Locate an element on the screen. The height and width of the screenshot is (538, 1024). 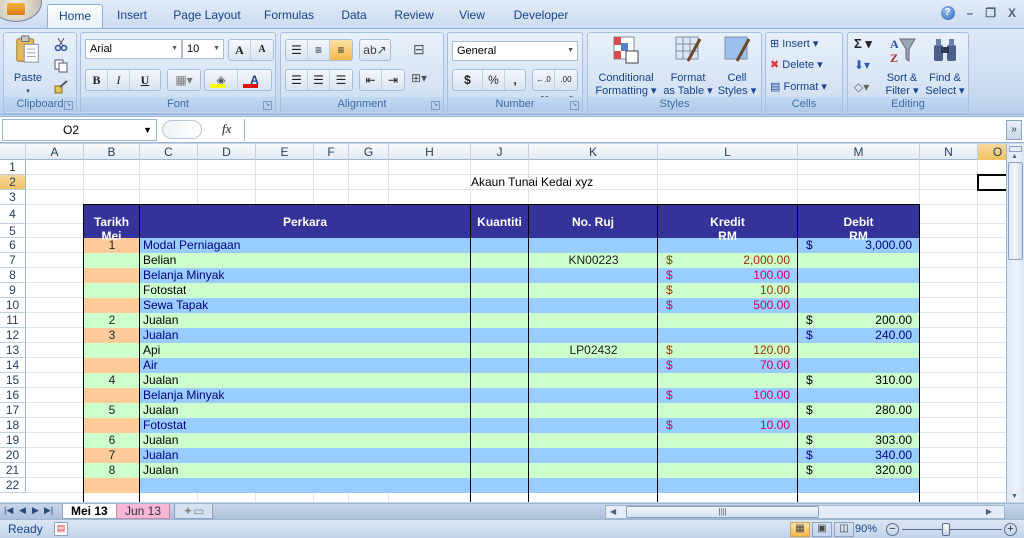
first-sheet-icon: |◀ is located at coordinates (8, 510).